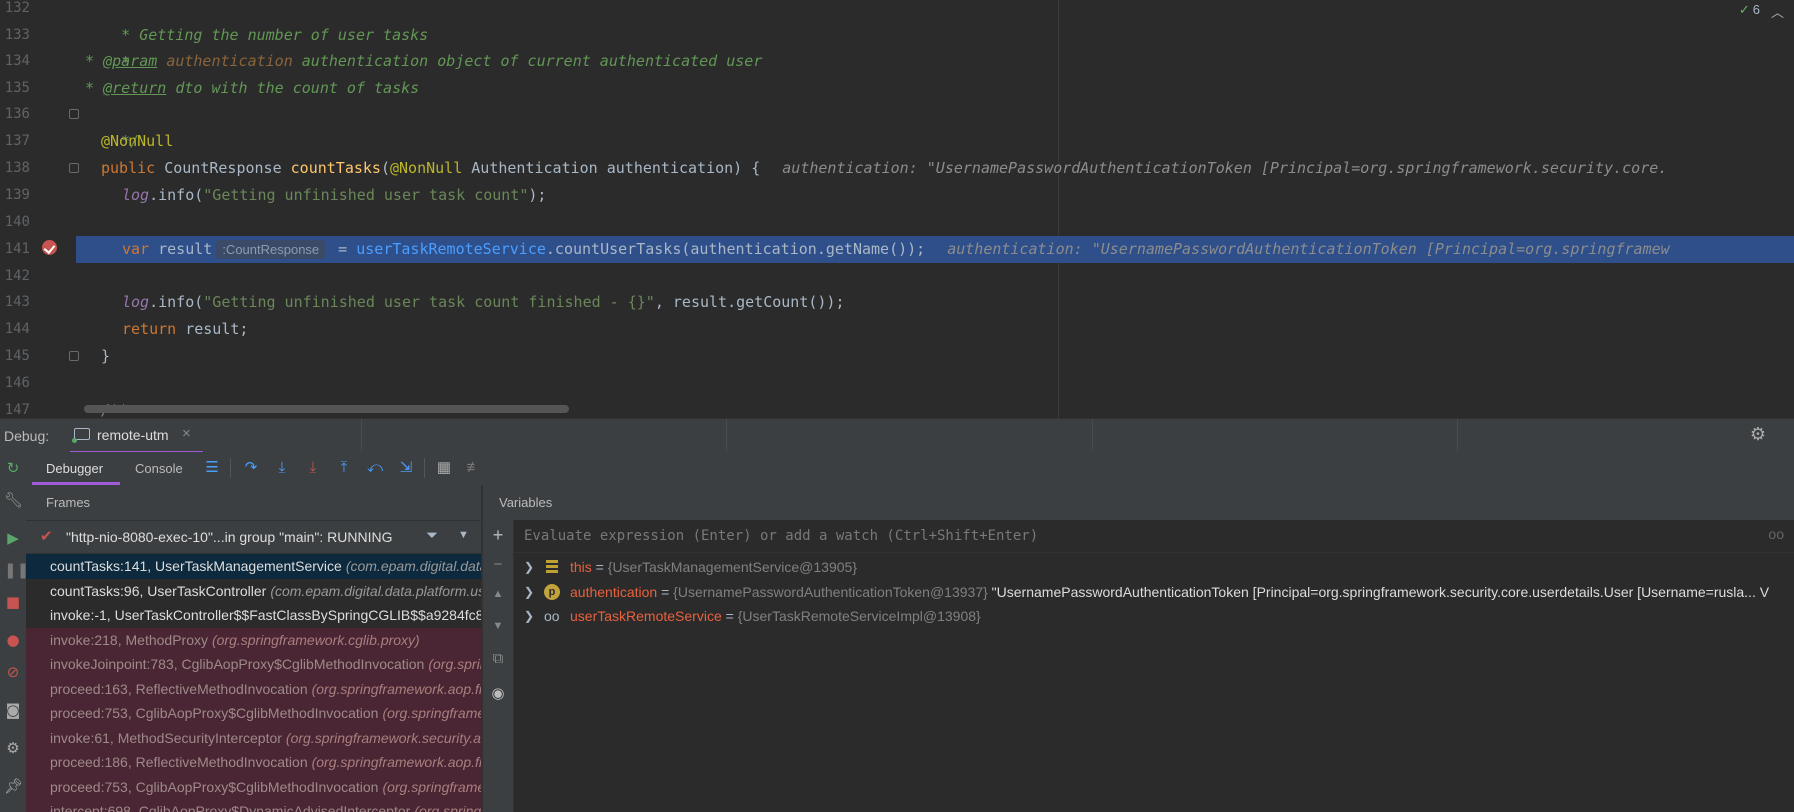  I want to click on gear-icon: ⚙, so click(1758, 434).